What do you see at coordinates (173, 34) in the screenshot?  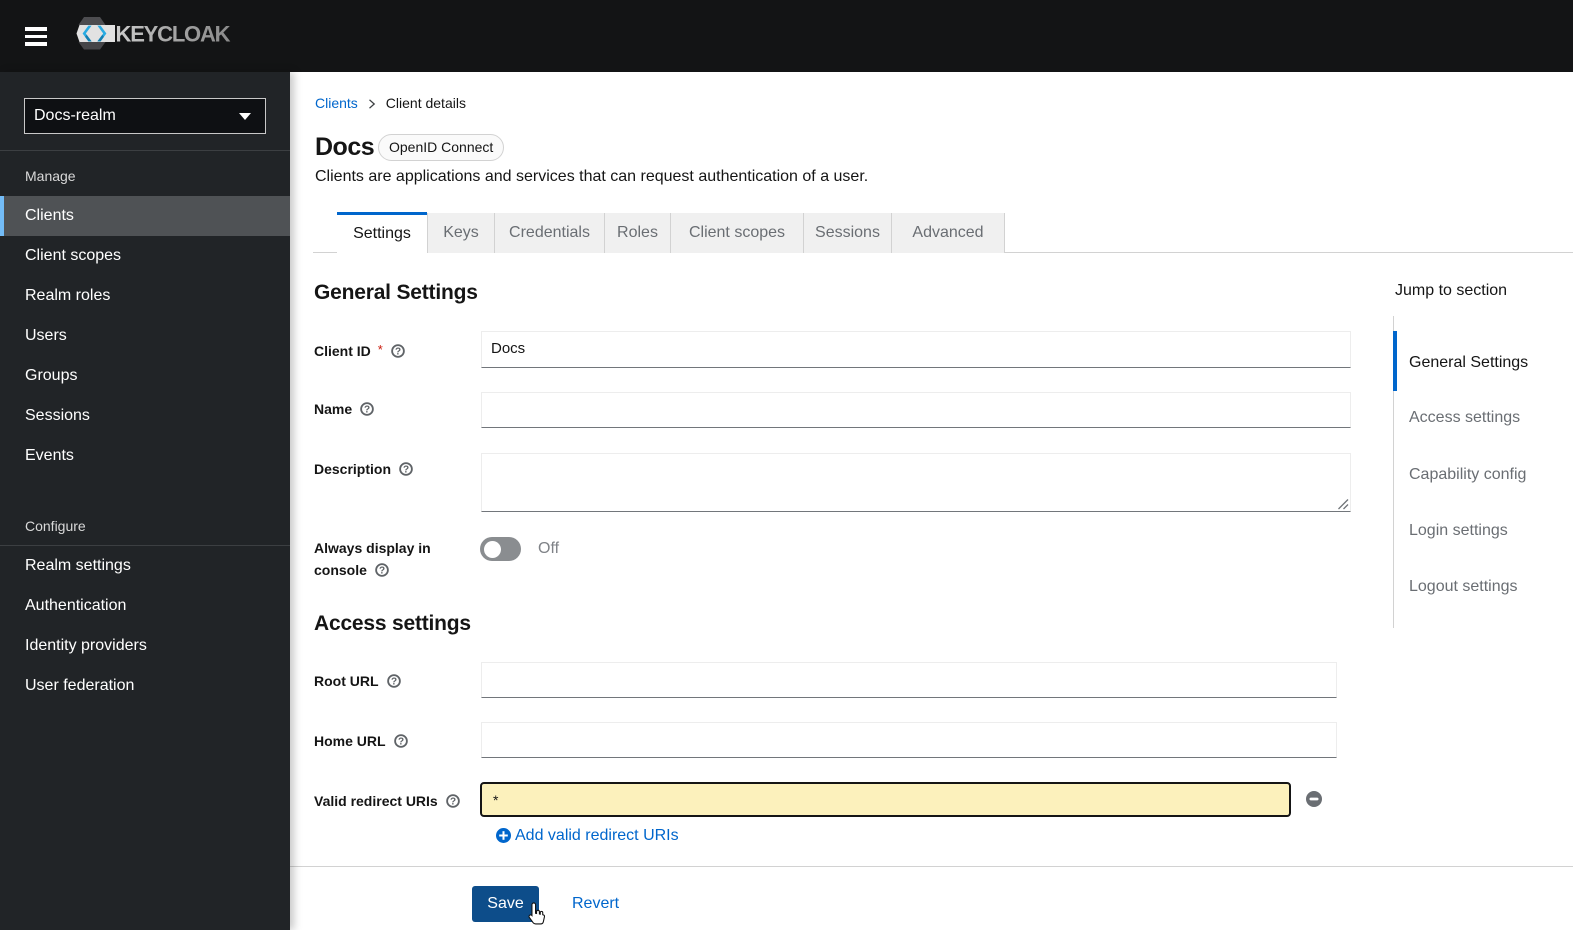 I see `svg-text: KEYCLOAK` at bounding box center [173, 34].